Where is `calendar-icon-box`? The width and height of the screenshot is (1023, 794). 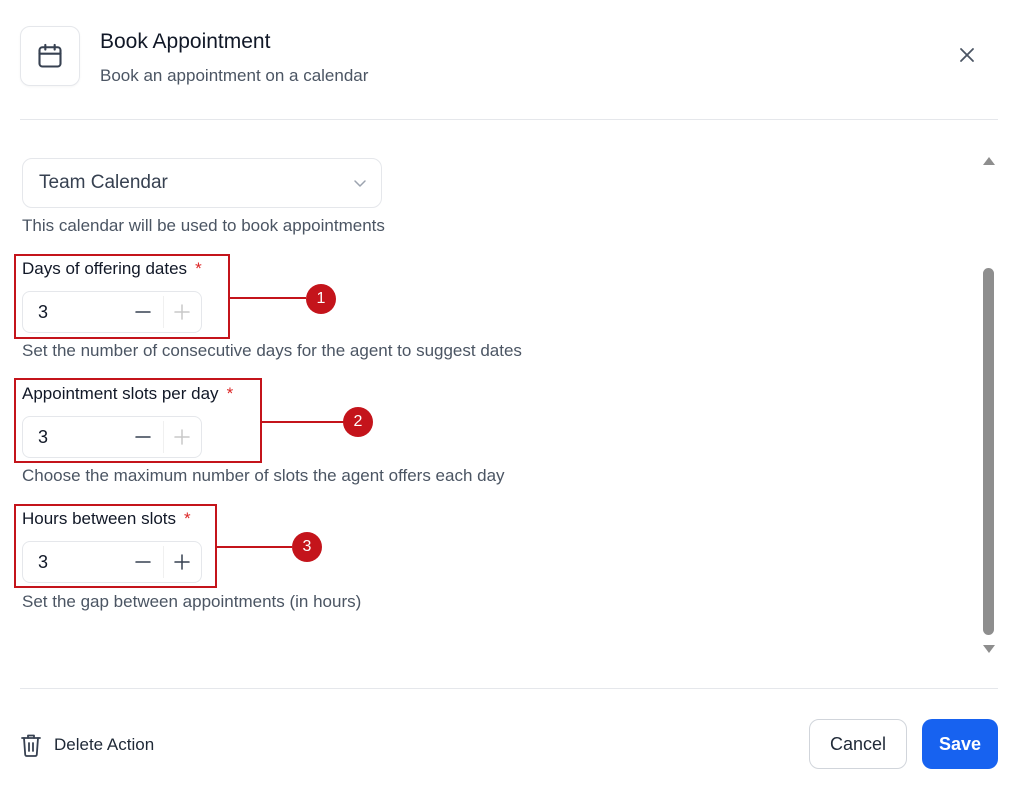
calendar-icon-box is located at coordinates (50, 56).